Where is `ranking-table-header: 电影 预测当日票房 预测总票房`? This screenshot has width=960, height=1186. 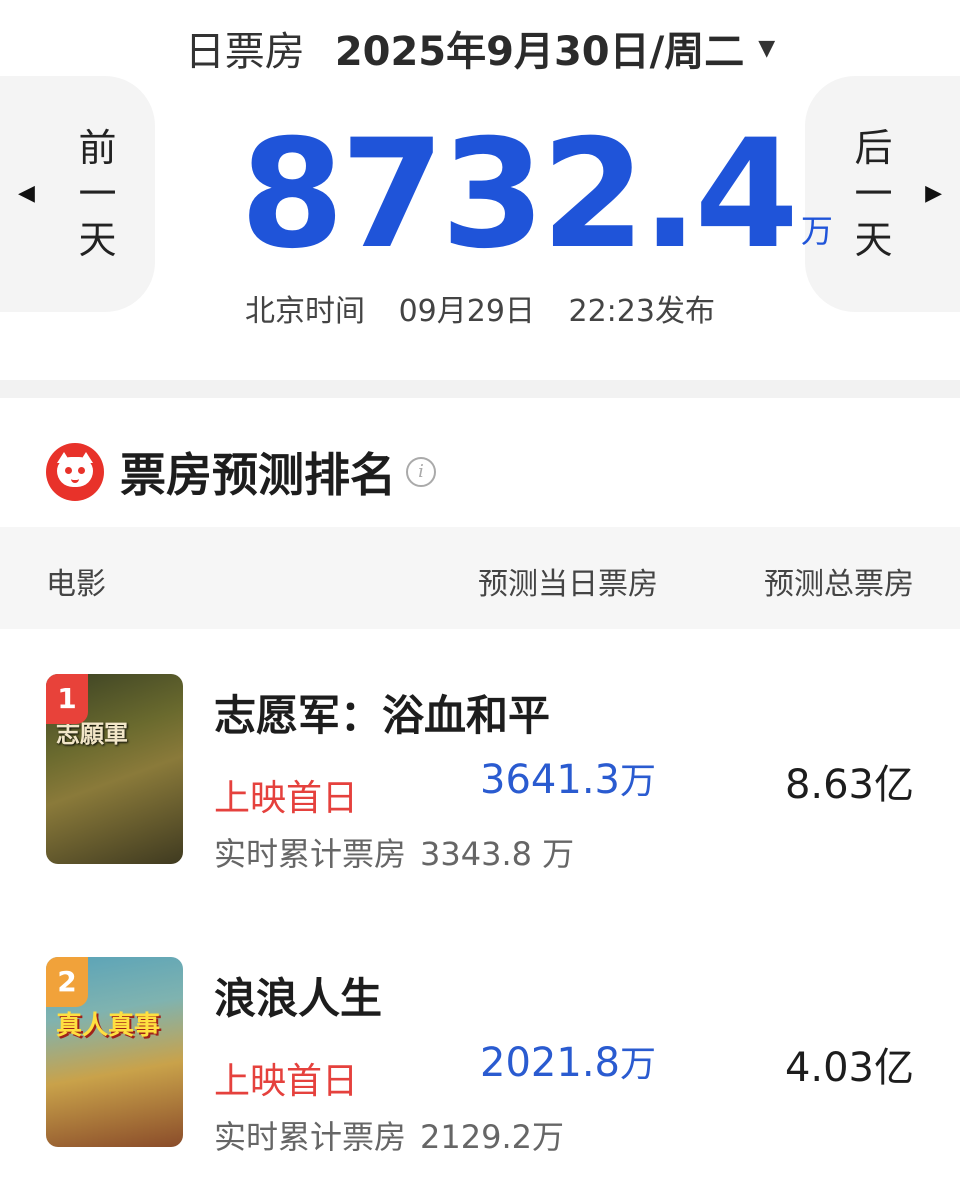 ranking-table-header: 电影 预测当日票房 预测总票房 is located at coordinates (480, 578).